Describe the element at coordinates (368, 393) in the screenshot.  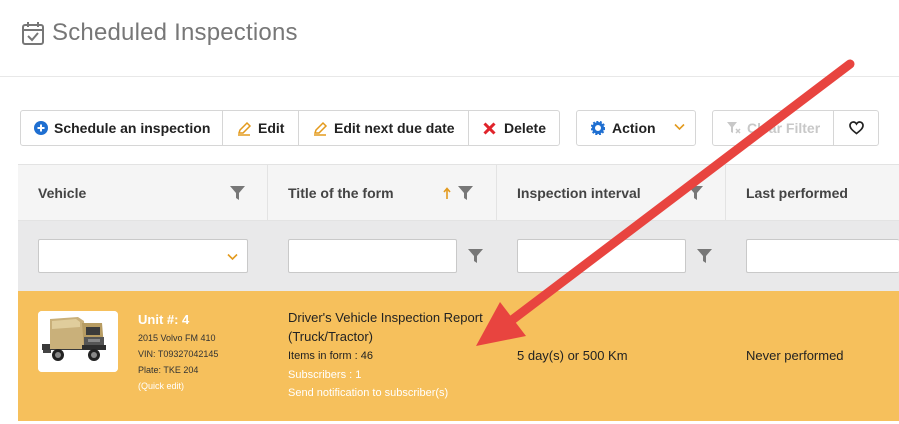
I see `send-notification-link: Send notification to subscriber(s)` at that location.